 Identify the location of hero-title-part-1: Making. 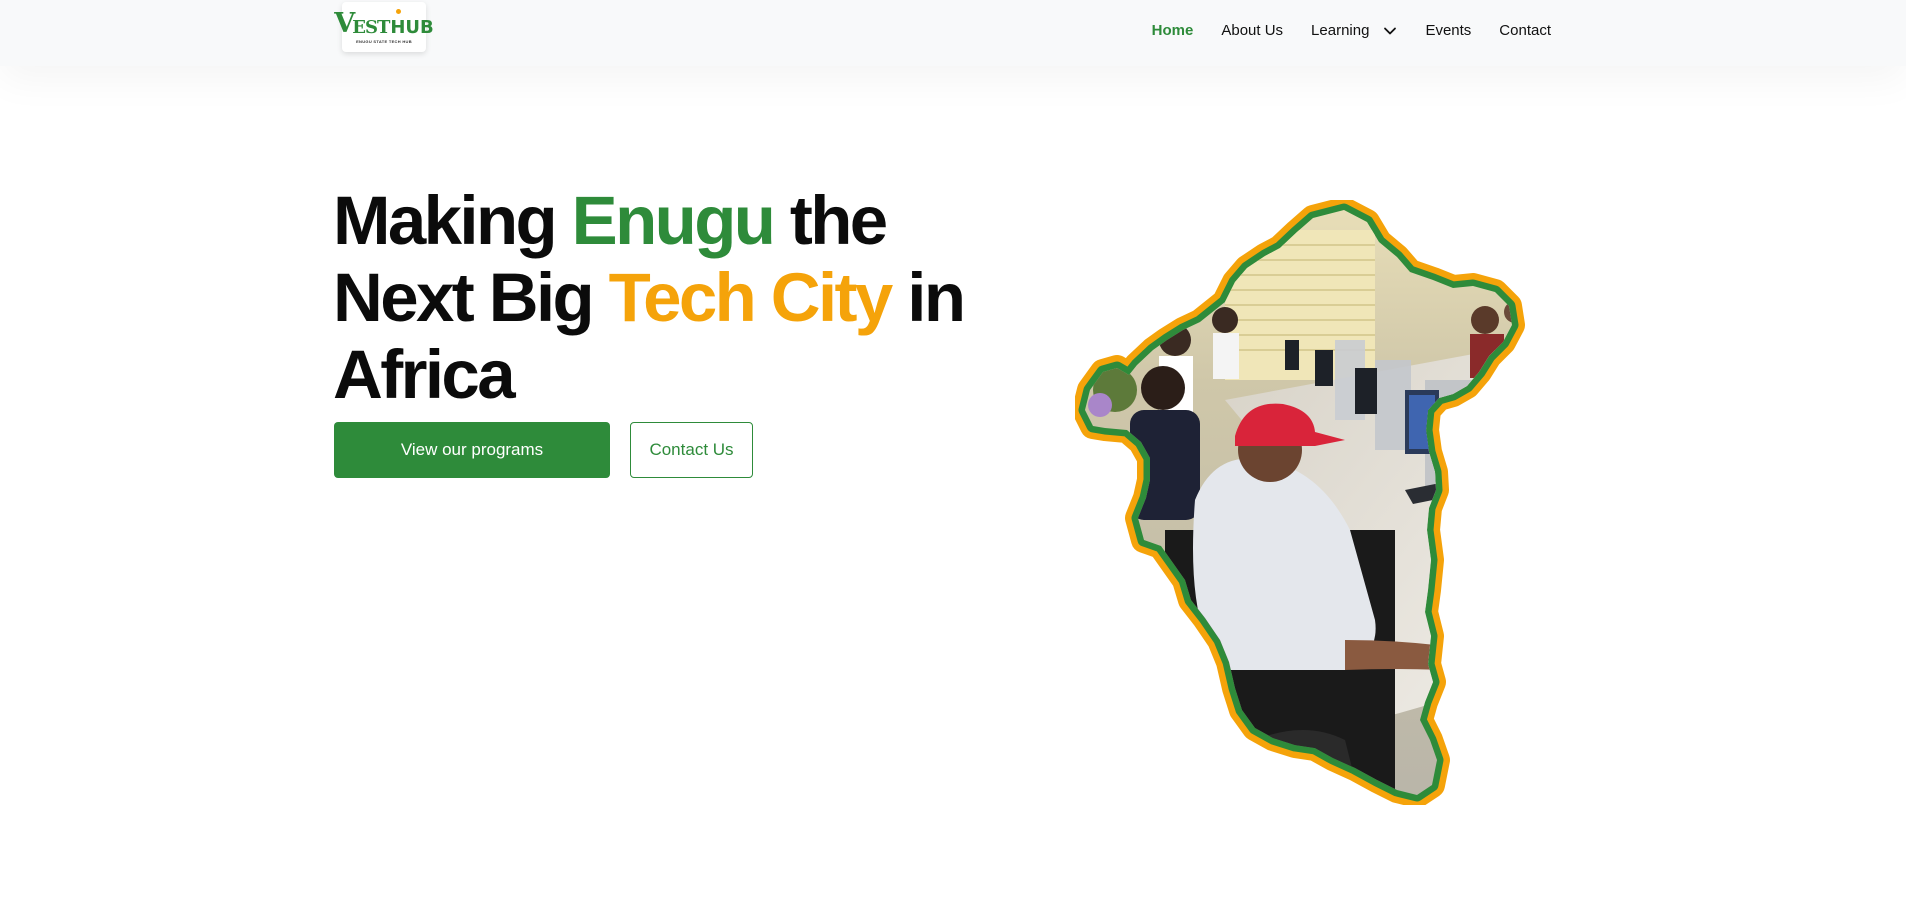
(452, 220).